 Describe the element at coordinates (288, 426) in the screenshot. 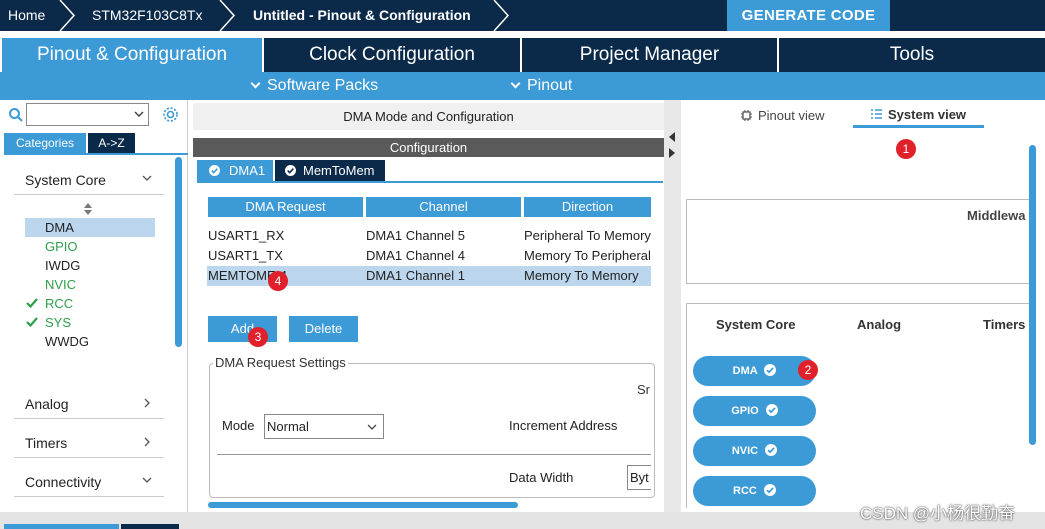

I see `mode-value: Normal` at that location.